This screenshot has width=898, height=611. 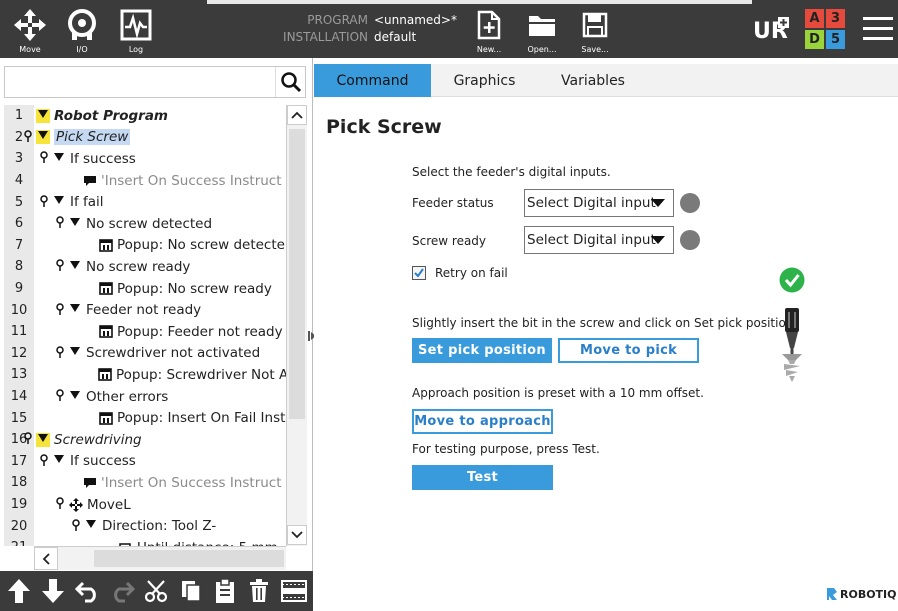 I want to click on cut-icon, so click(x=156, y=591).